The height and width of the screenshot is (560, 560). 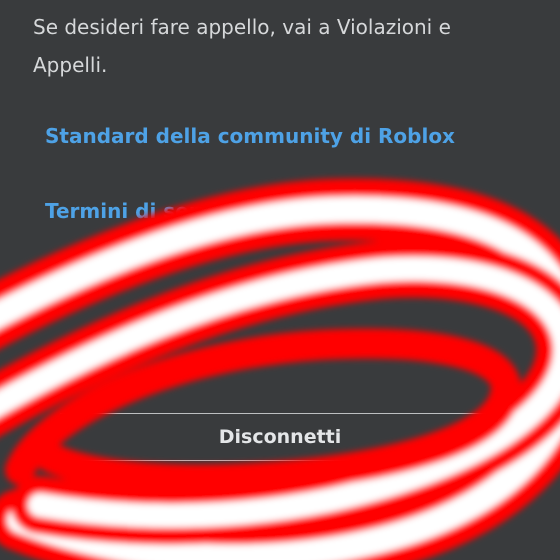 What do you see at coordinates (280, 437) in the screenshot?
I see `logout-button: Disconnetti` at bounding box center [280, 437].